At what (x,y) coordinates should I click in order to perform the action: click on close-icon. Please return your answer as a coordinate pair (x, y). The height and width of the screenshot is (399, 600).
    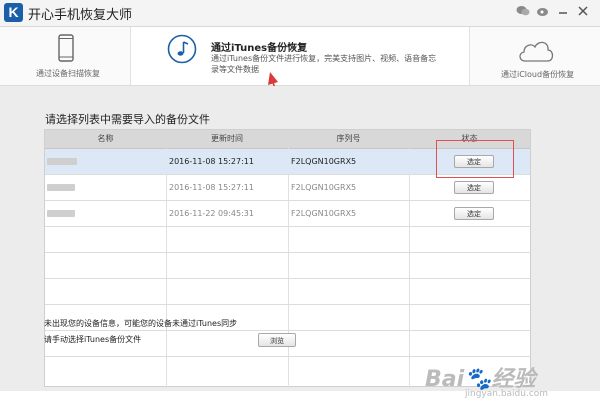
    Looking at the image, I should click on (583, 12).